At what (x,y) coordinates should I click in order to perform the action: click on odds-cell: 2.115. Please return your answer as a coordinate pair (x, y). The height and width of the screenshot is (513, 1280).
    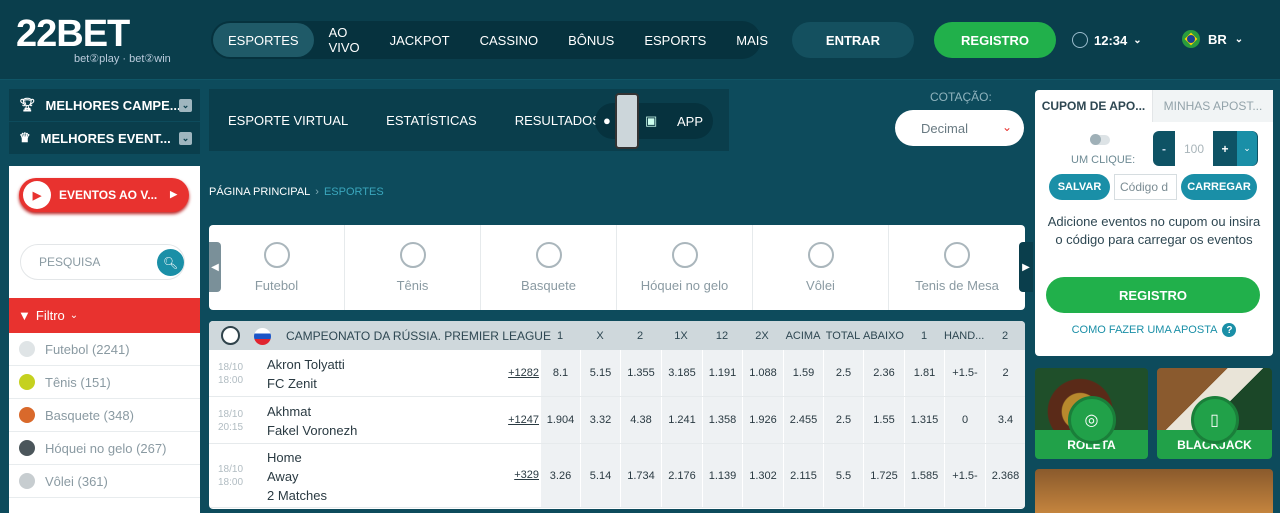
    Looking at the image, I should click on (803, 475).